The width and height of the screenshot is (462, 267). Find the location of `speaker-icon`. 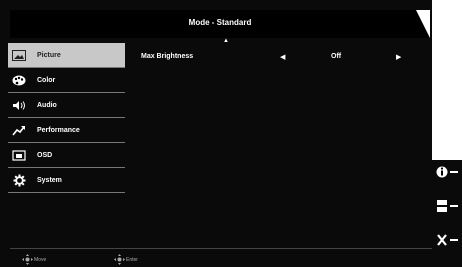

speaker-icon is located at coordinates (19, 105).